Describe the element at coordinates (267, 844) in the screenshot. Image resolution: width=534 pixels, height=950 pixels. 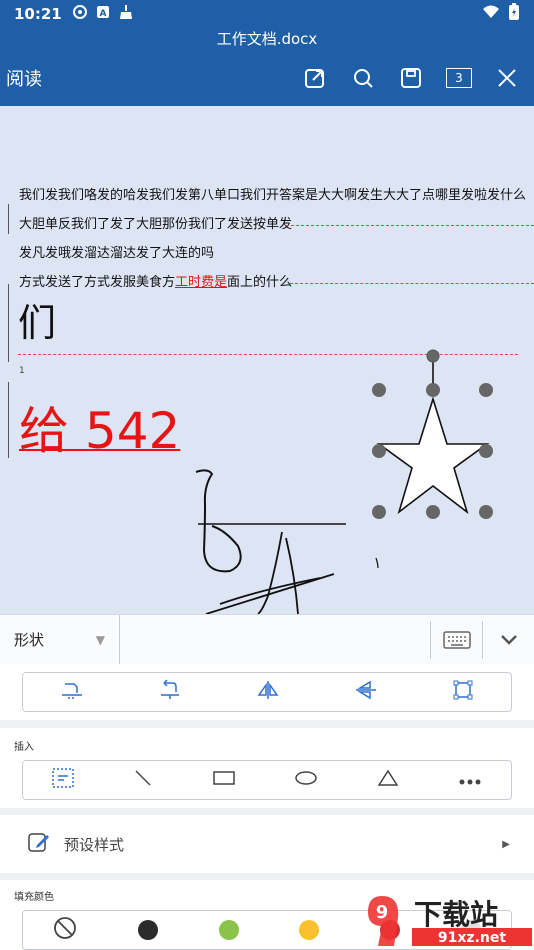
I see `preset-style-row: 预设样式 ▶` at that location.